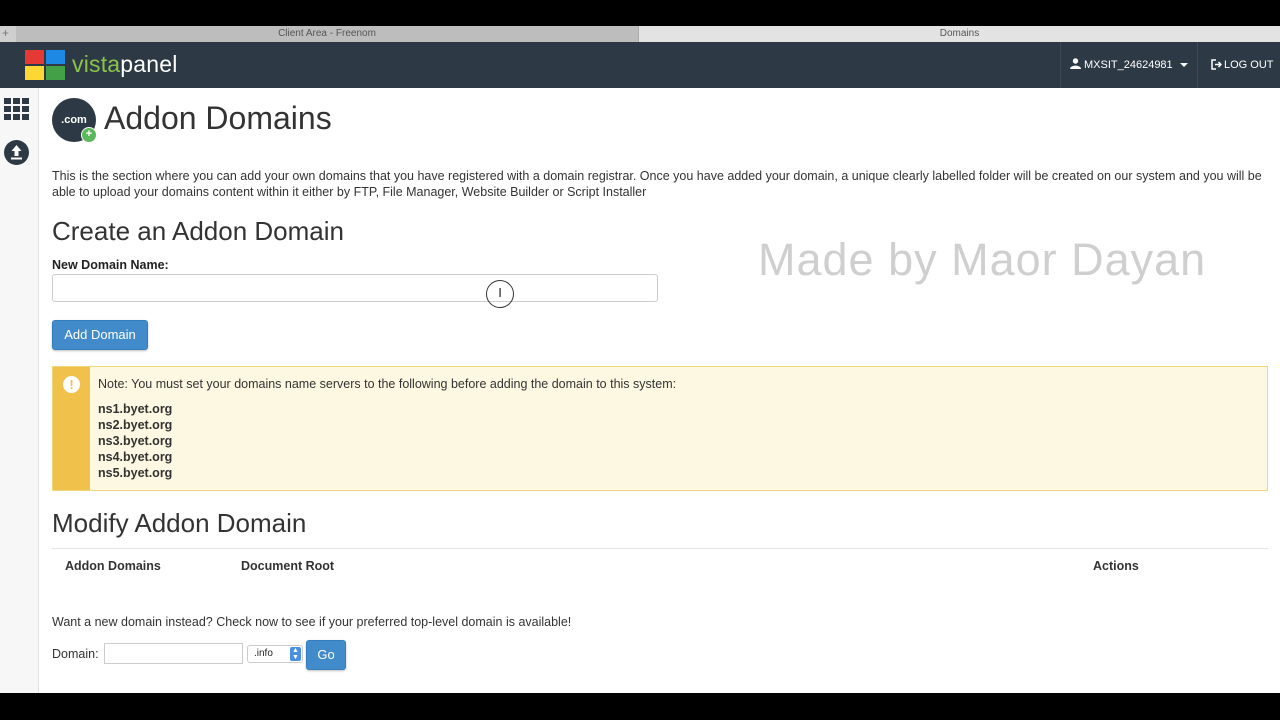  I want to click on user-icon, so click(1075, 63).